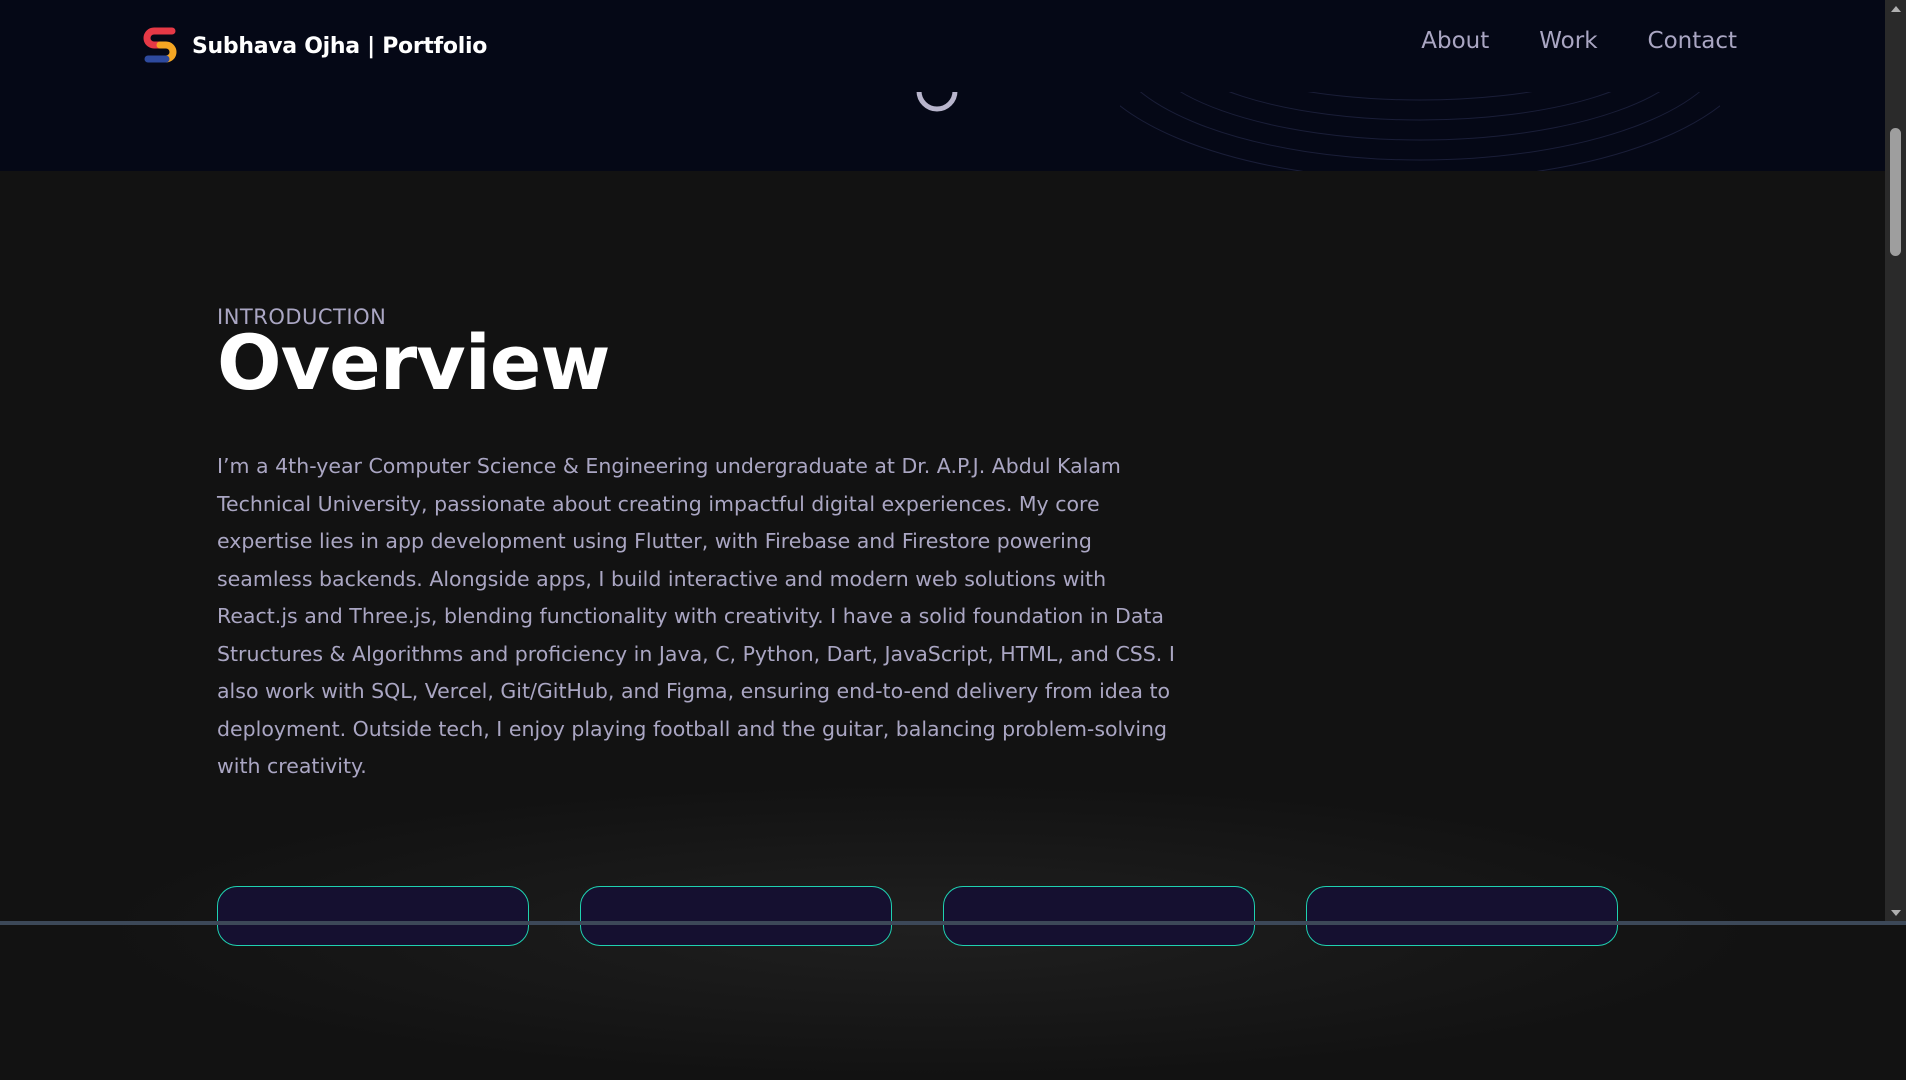 Image resolution: width=1906 pixels, height=1080 pixels. What do you see at coordinates (1692, 41) in the screenshot?
I see `nav-link-contact: Contact` at bounding box center [1692, 41].